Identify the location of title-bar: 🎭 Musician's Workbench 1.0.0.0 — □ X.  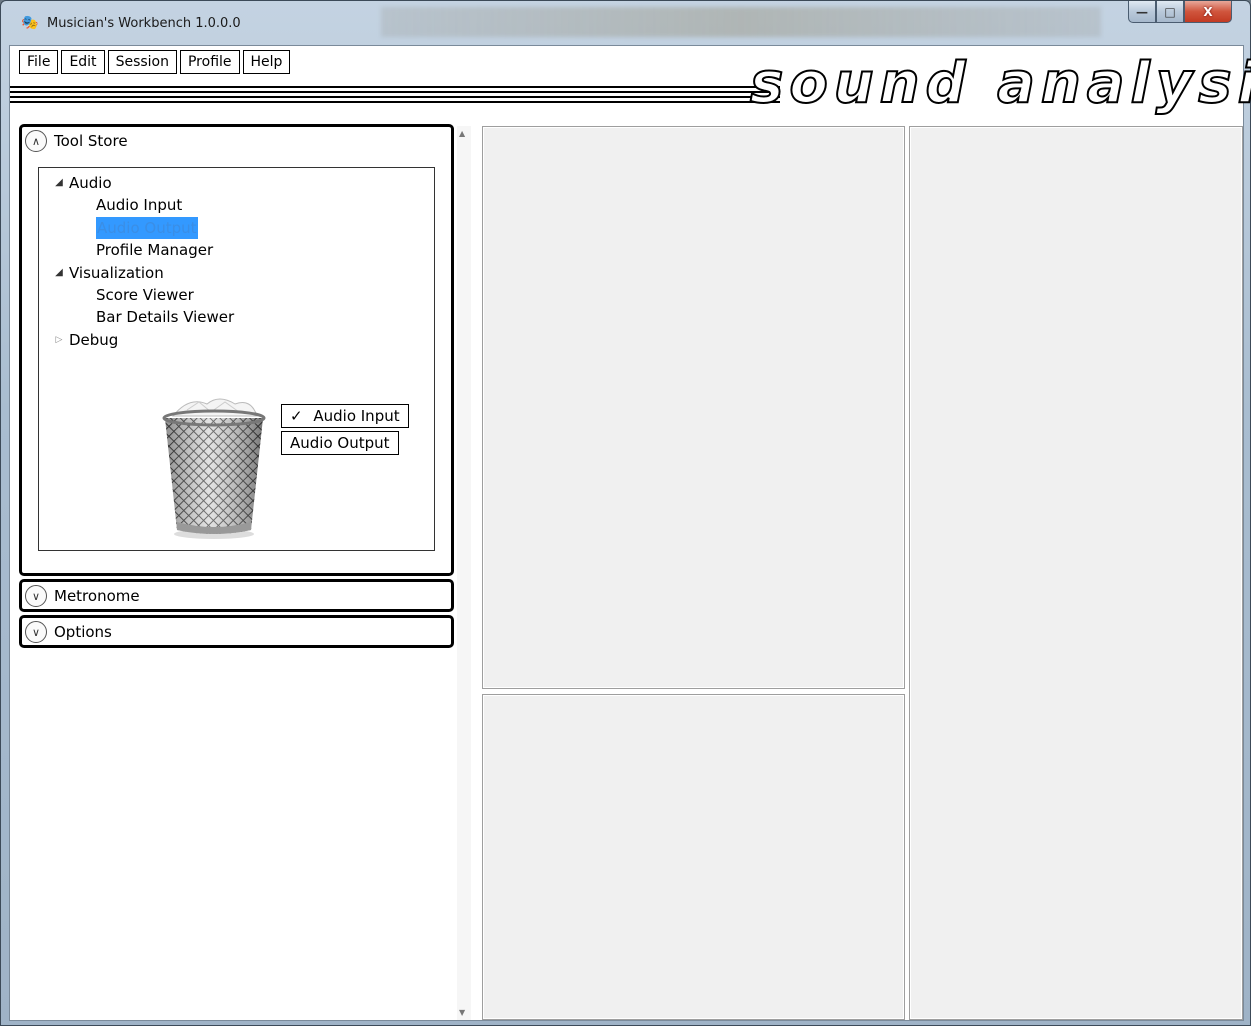
(625, 23).